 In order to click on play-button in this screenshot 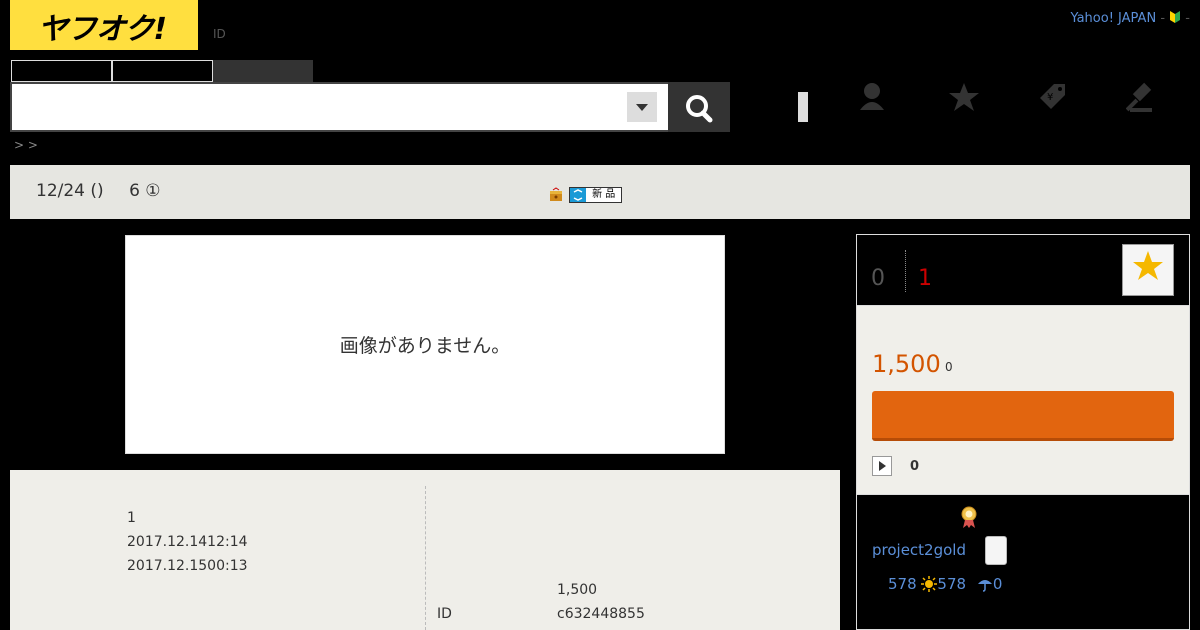, I will do `click(882, 466)`.